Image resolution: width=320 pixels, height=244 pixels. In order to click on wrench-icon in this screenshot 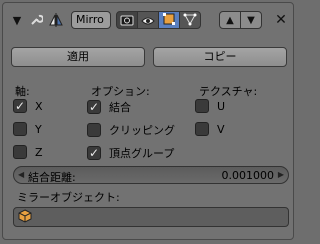, I will do `click(36, 20)`.